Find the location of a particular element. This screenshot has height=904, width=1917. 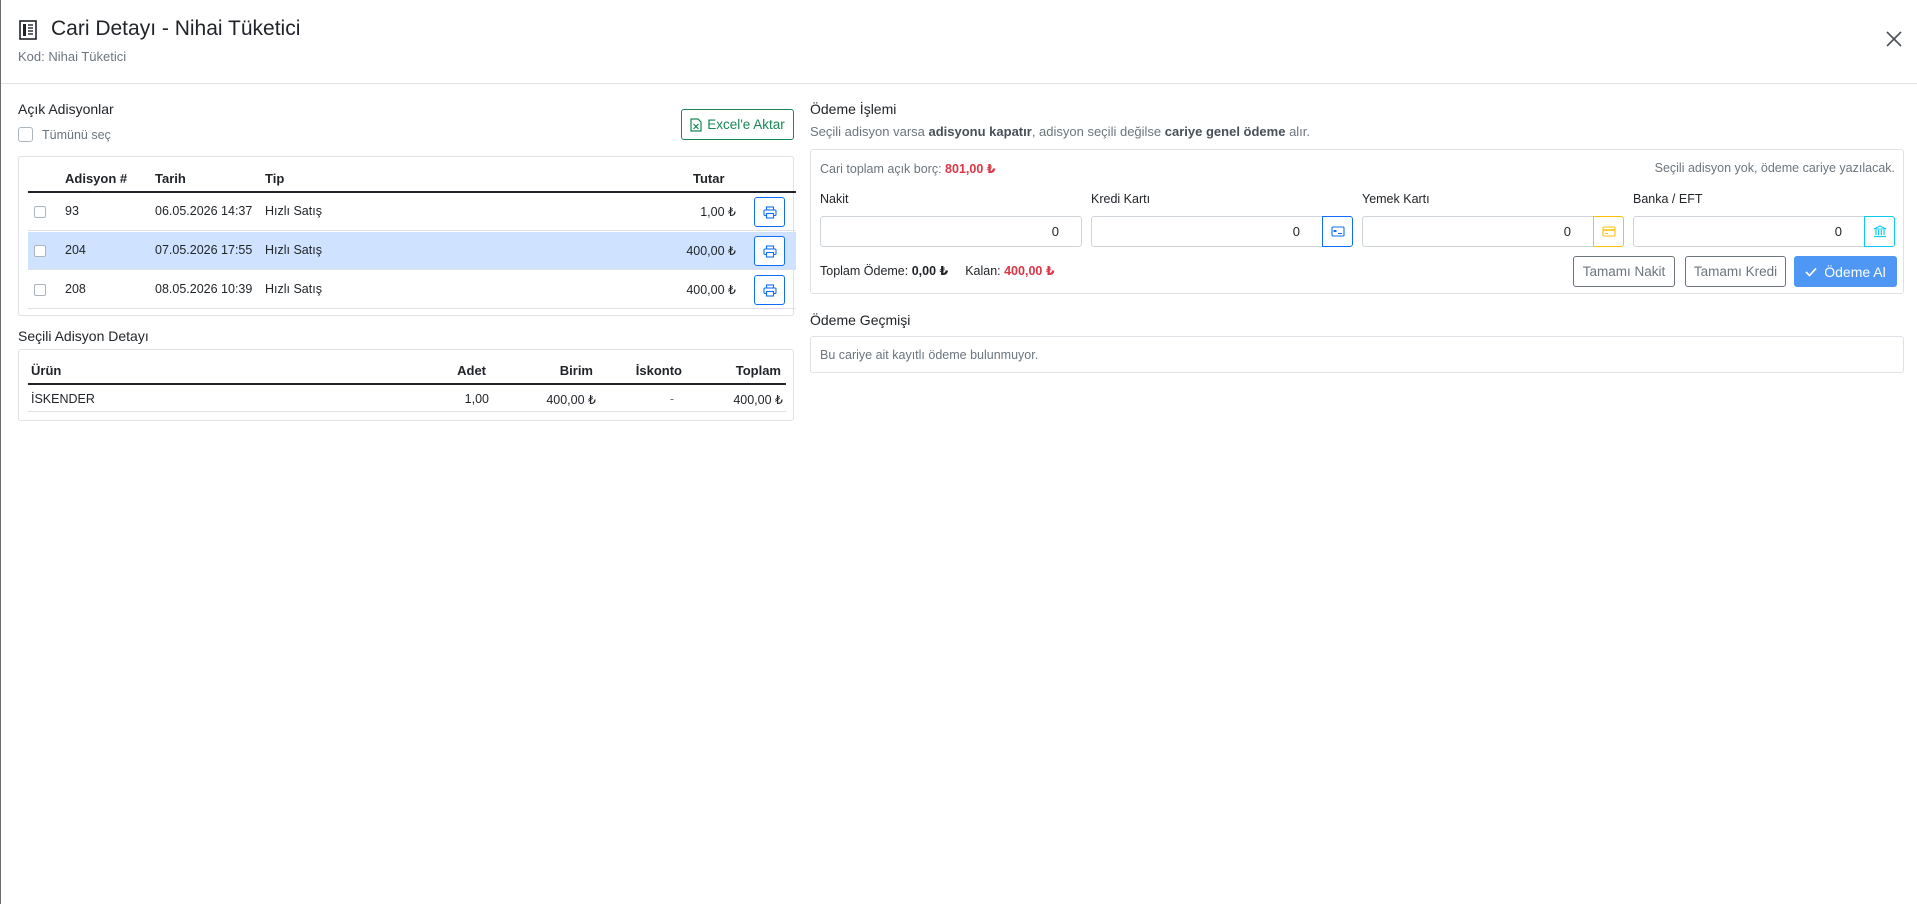

remaining-label: Kalan: is located at coordinates (985, 271).